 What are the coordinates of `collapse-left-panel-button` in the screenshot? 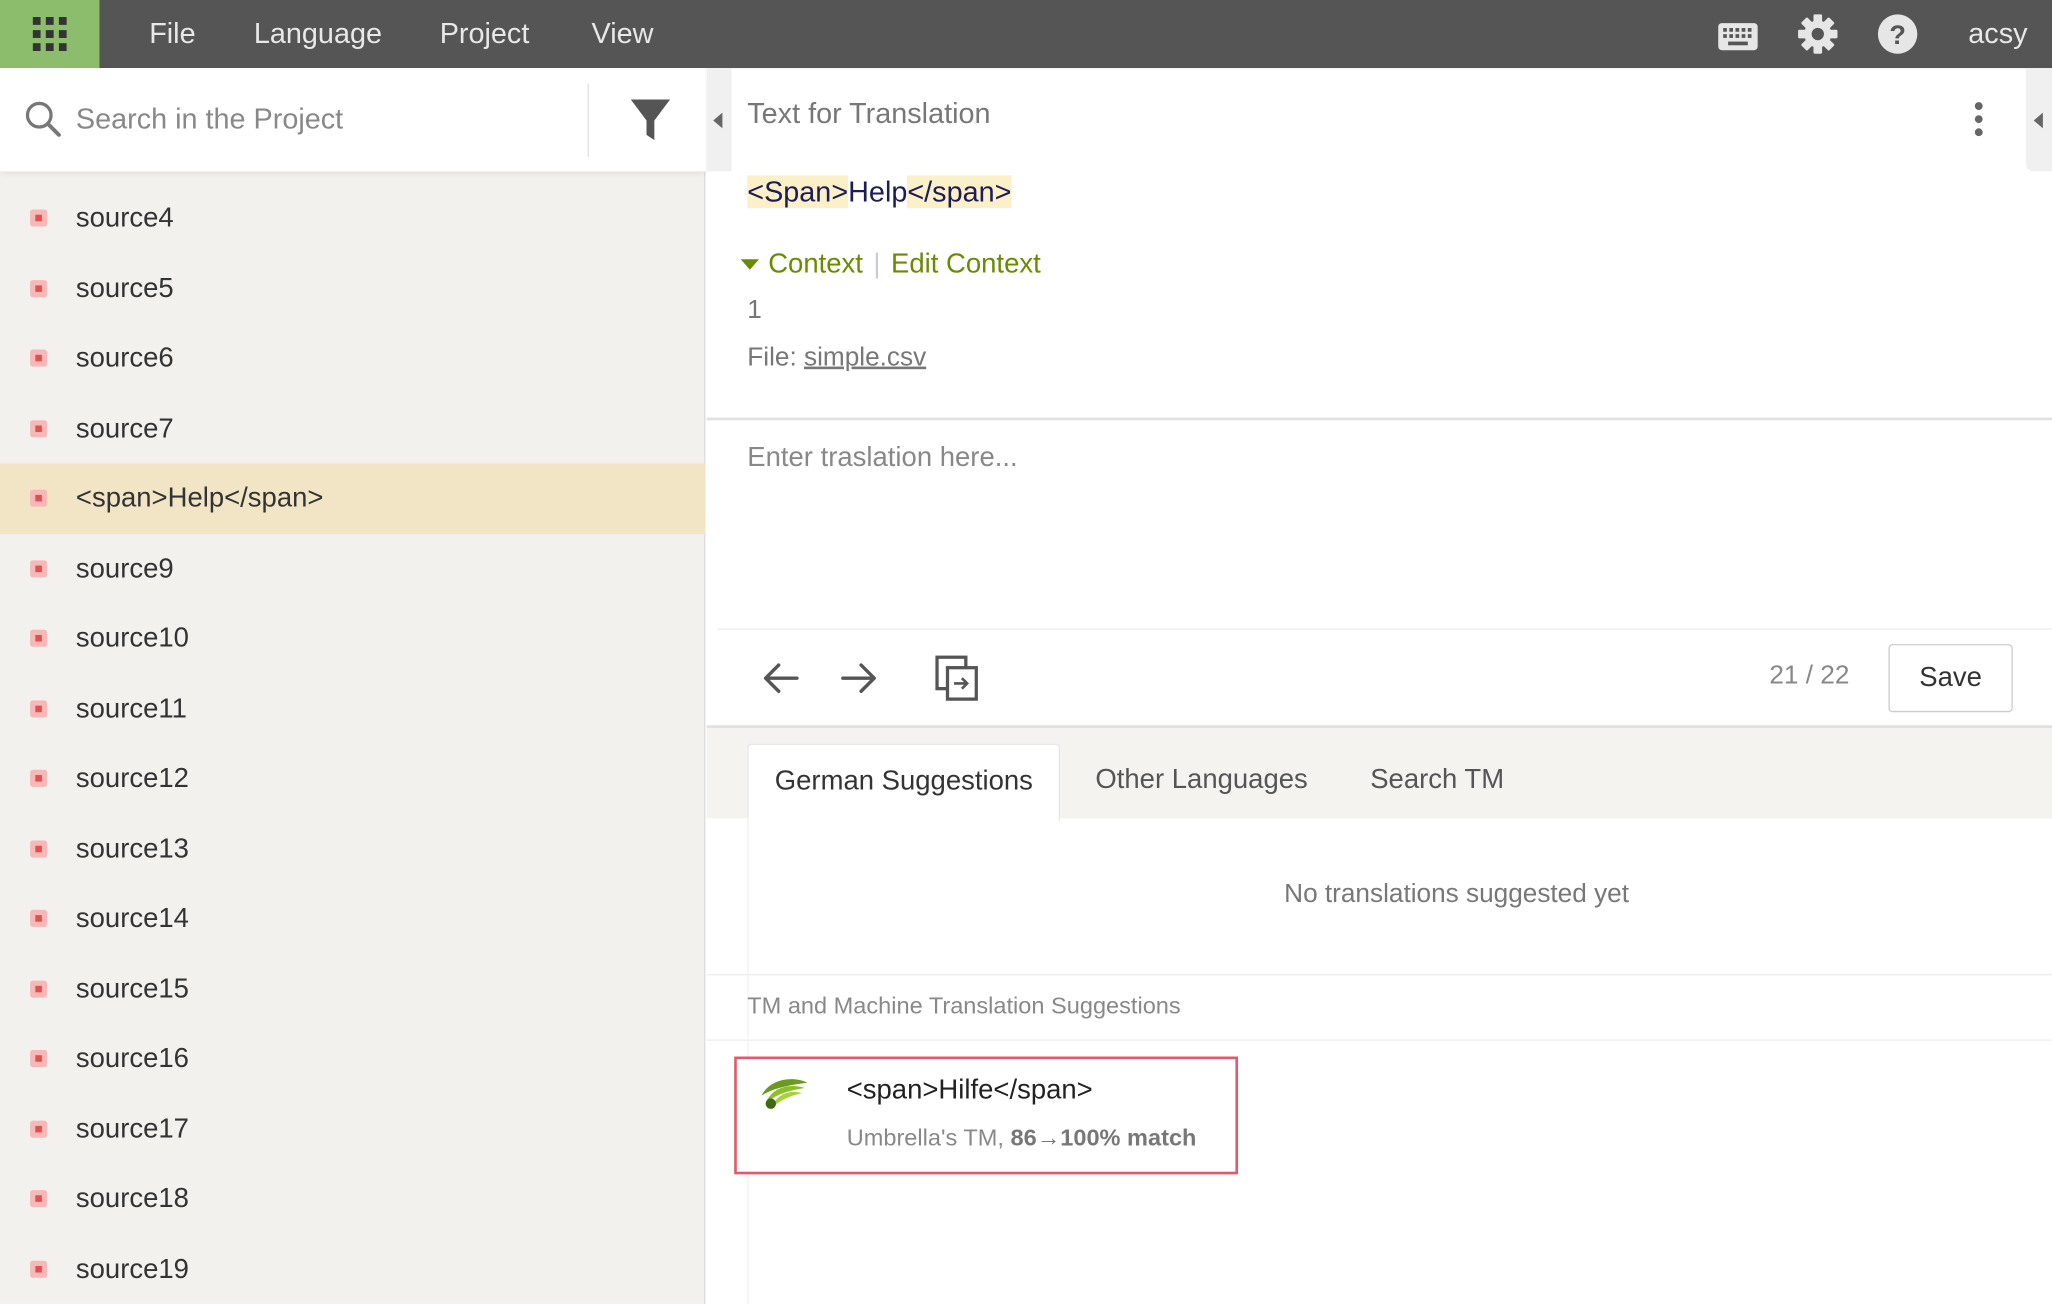 It's located at (719, 120).